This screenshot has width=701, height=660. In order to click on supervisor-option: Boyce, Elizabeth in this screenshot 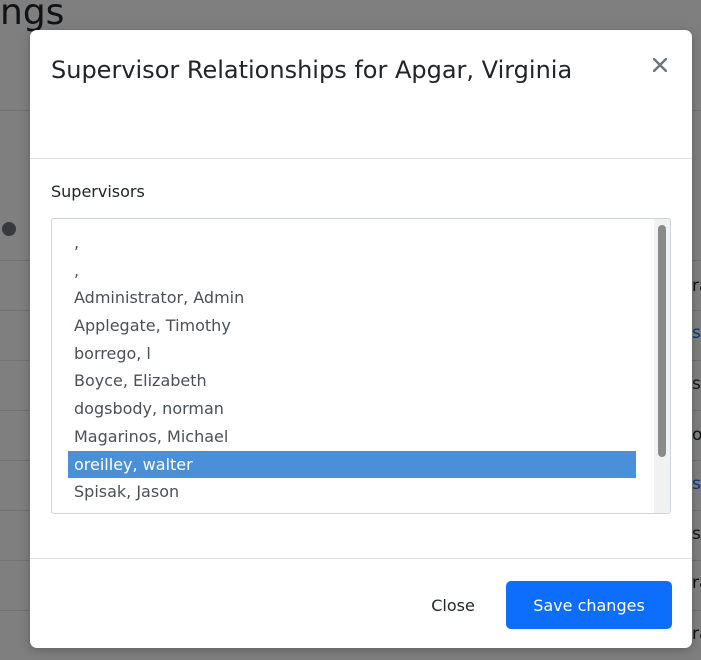, I will do `click(352, 381)`.